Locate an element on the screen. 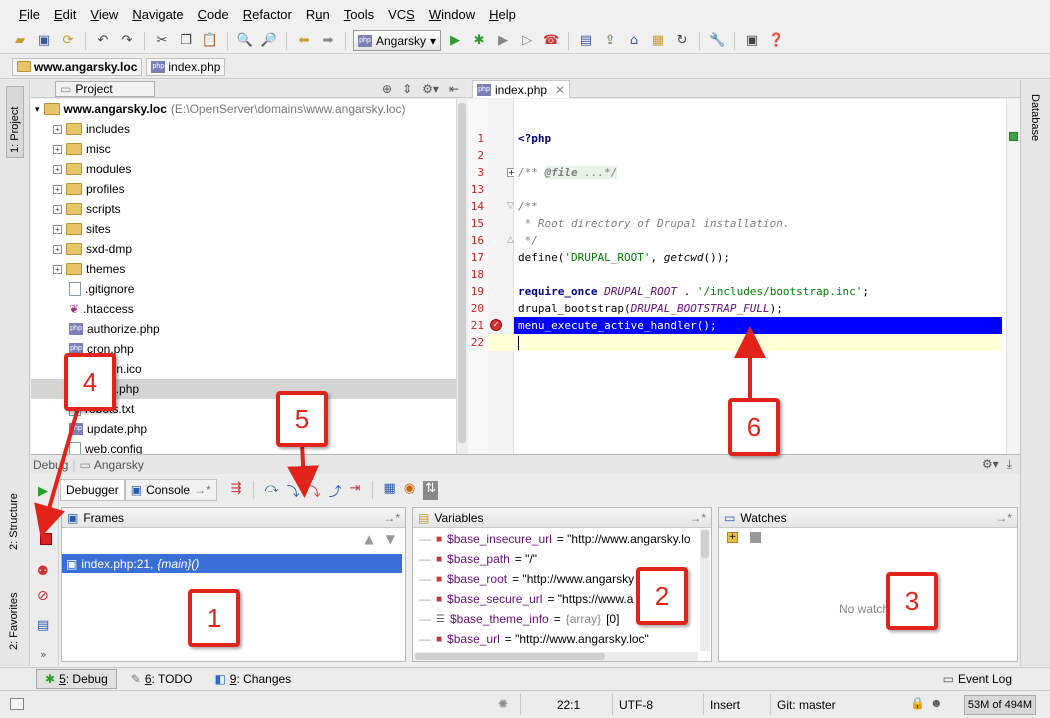 This screenshot has width=1050, height=718. remote-host-icon: ⌂ is located at coordinates (634, 41).